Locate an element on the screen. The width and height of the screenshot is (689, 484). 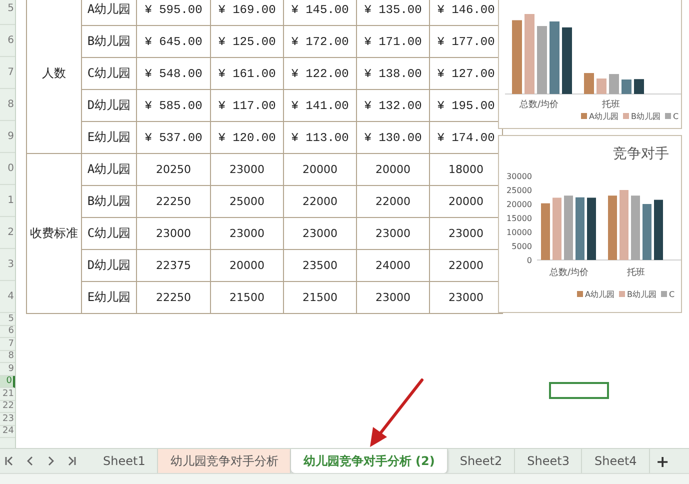
selected-cell is located at coordinates (579, 390).